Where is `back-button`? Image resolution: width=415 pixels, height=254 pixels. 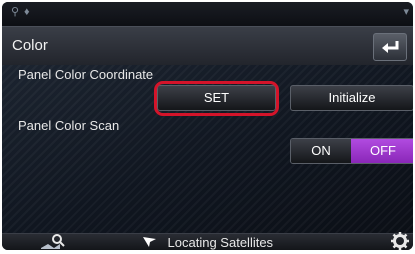 back-button is located at coordinates (390, 47).